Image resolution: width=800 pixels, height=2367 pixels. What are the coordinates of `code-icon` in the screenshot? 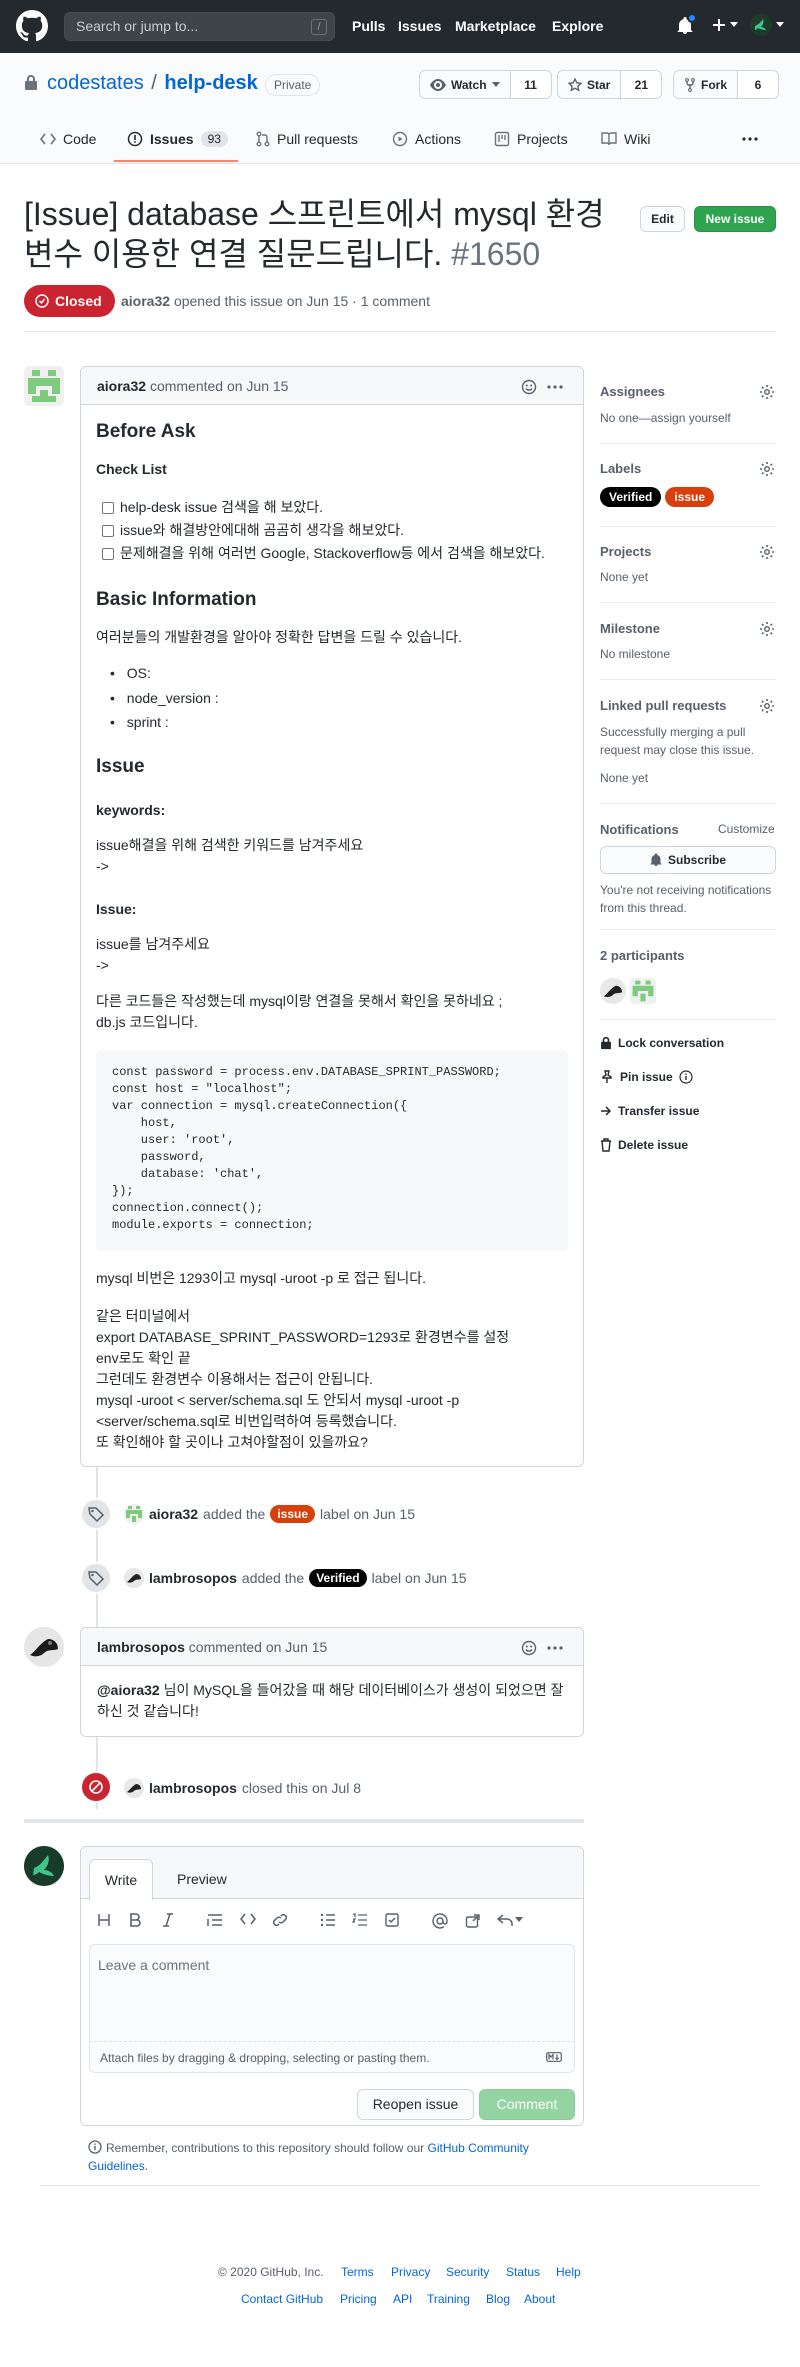 It's located at (248, 1919).